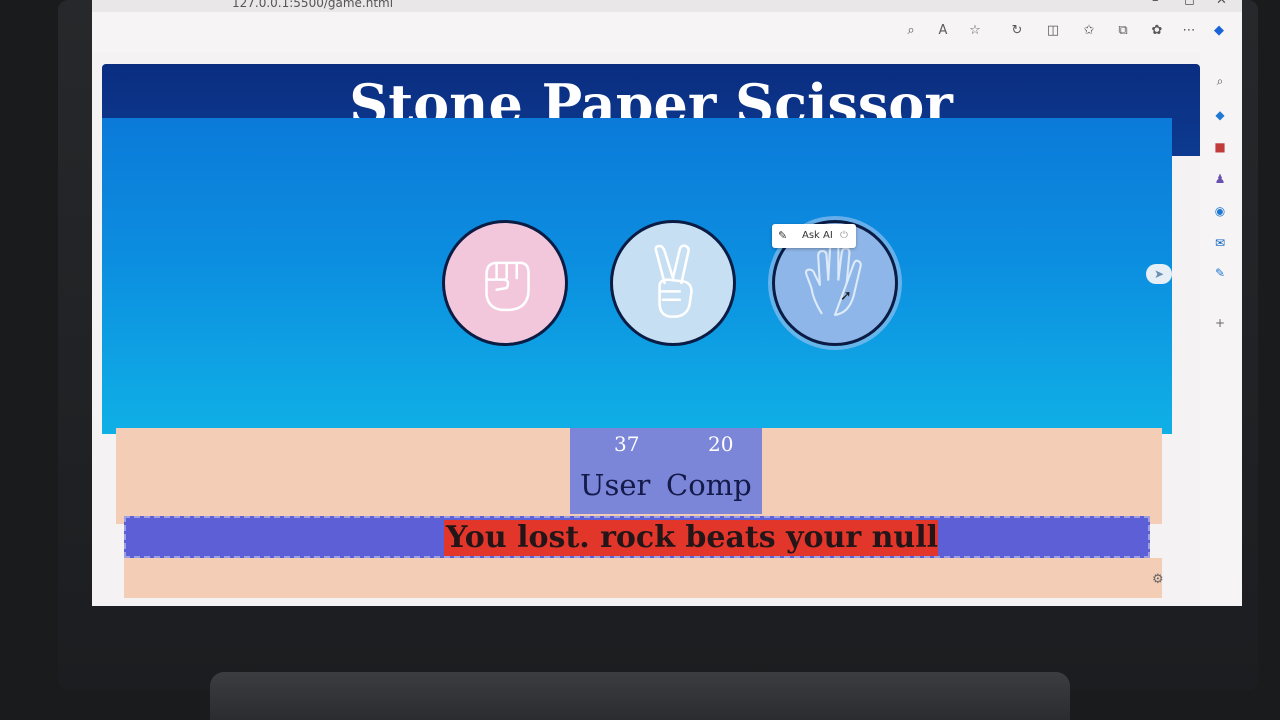 Image resolution: width=1280 pixels, height=720 pixels. What do you see at coordinates (844, 236) in the screenshot?
I see `power-icon: ⏻` at bounding box center [844, 236].